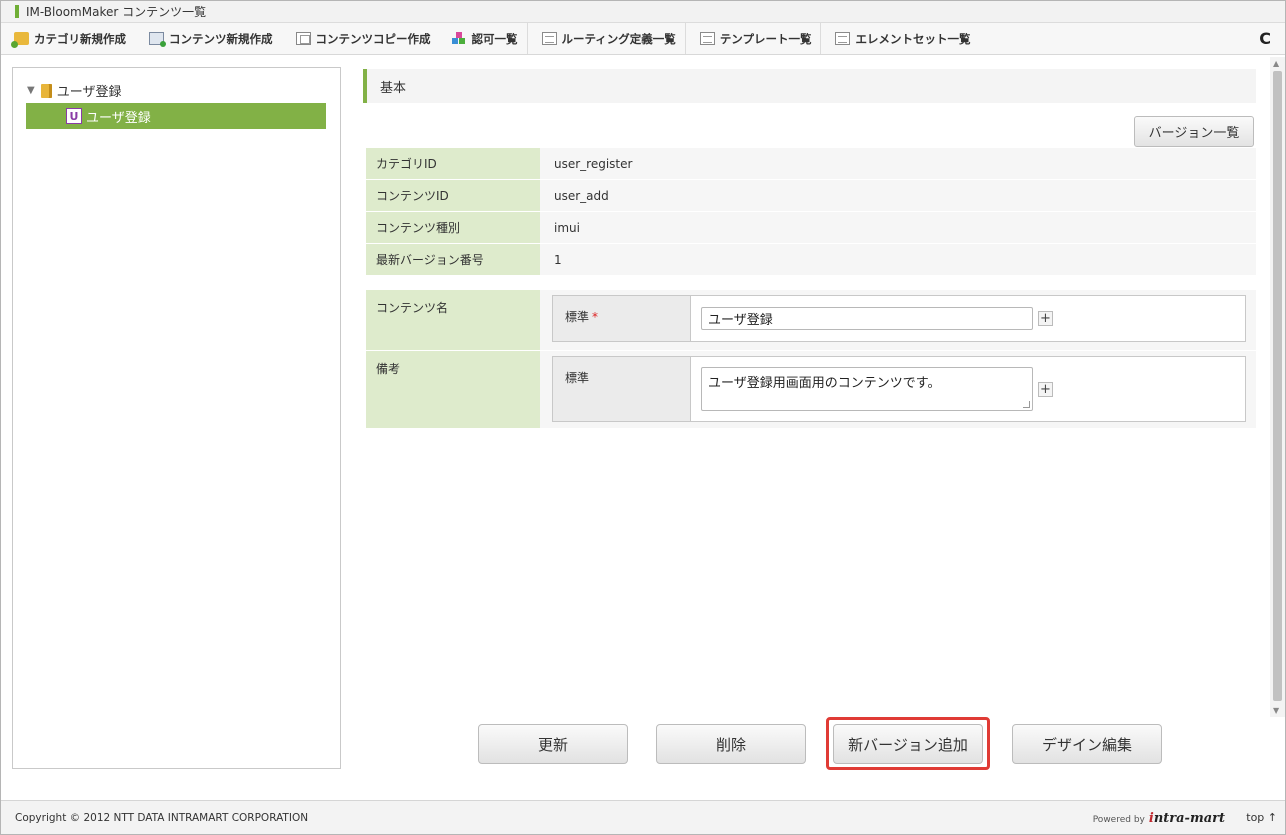 This screenshot has height=835, width=1286. I want to click on info-row: カテゴリID user_register, so click(811, 164).